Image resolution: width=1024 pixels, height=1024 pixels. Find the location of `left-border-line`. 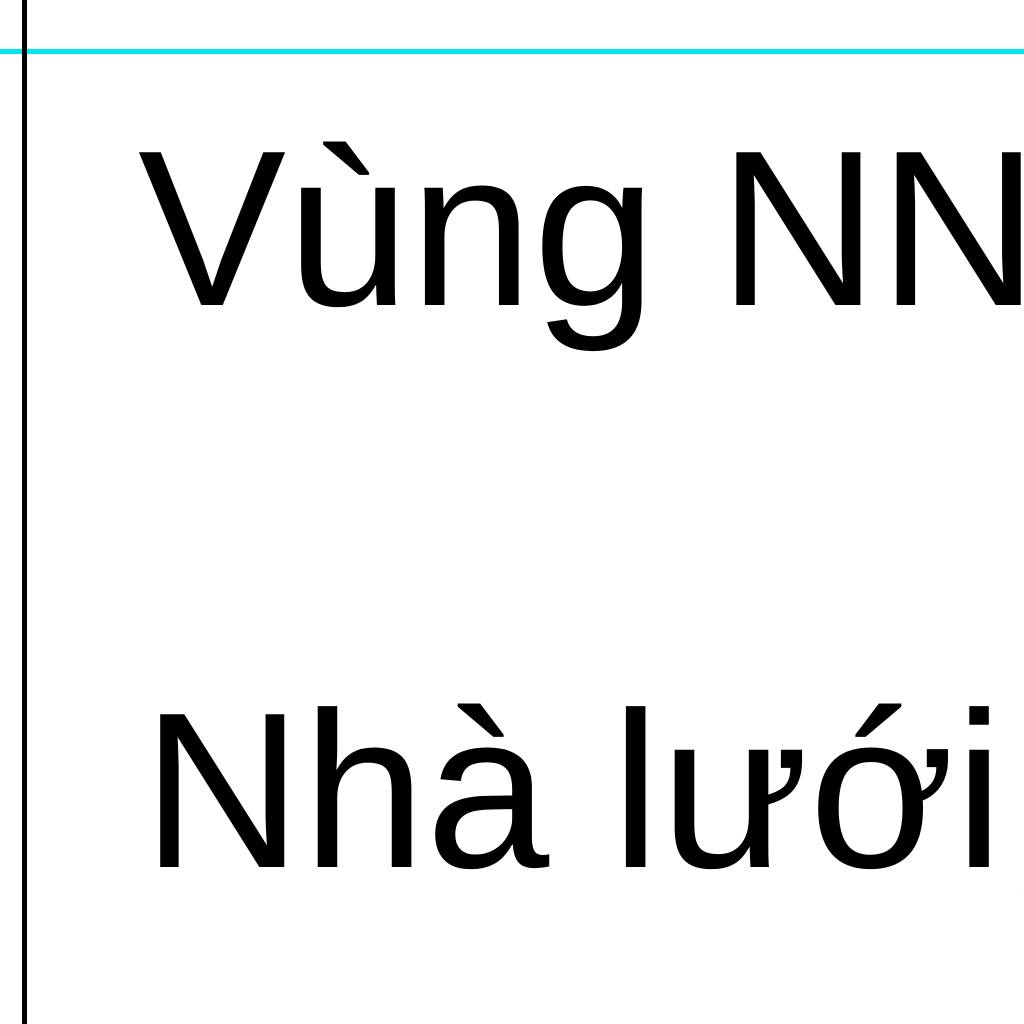

left-border-line is located at coordinates (24, 512).